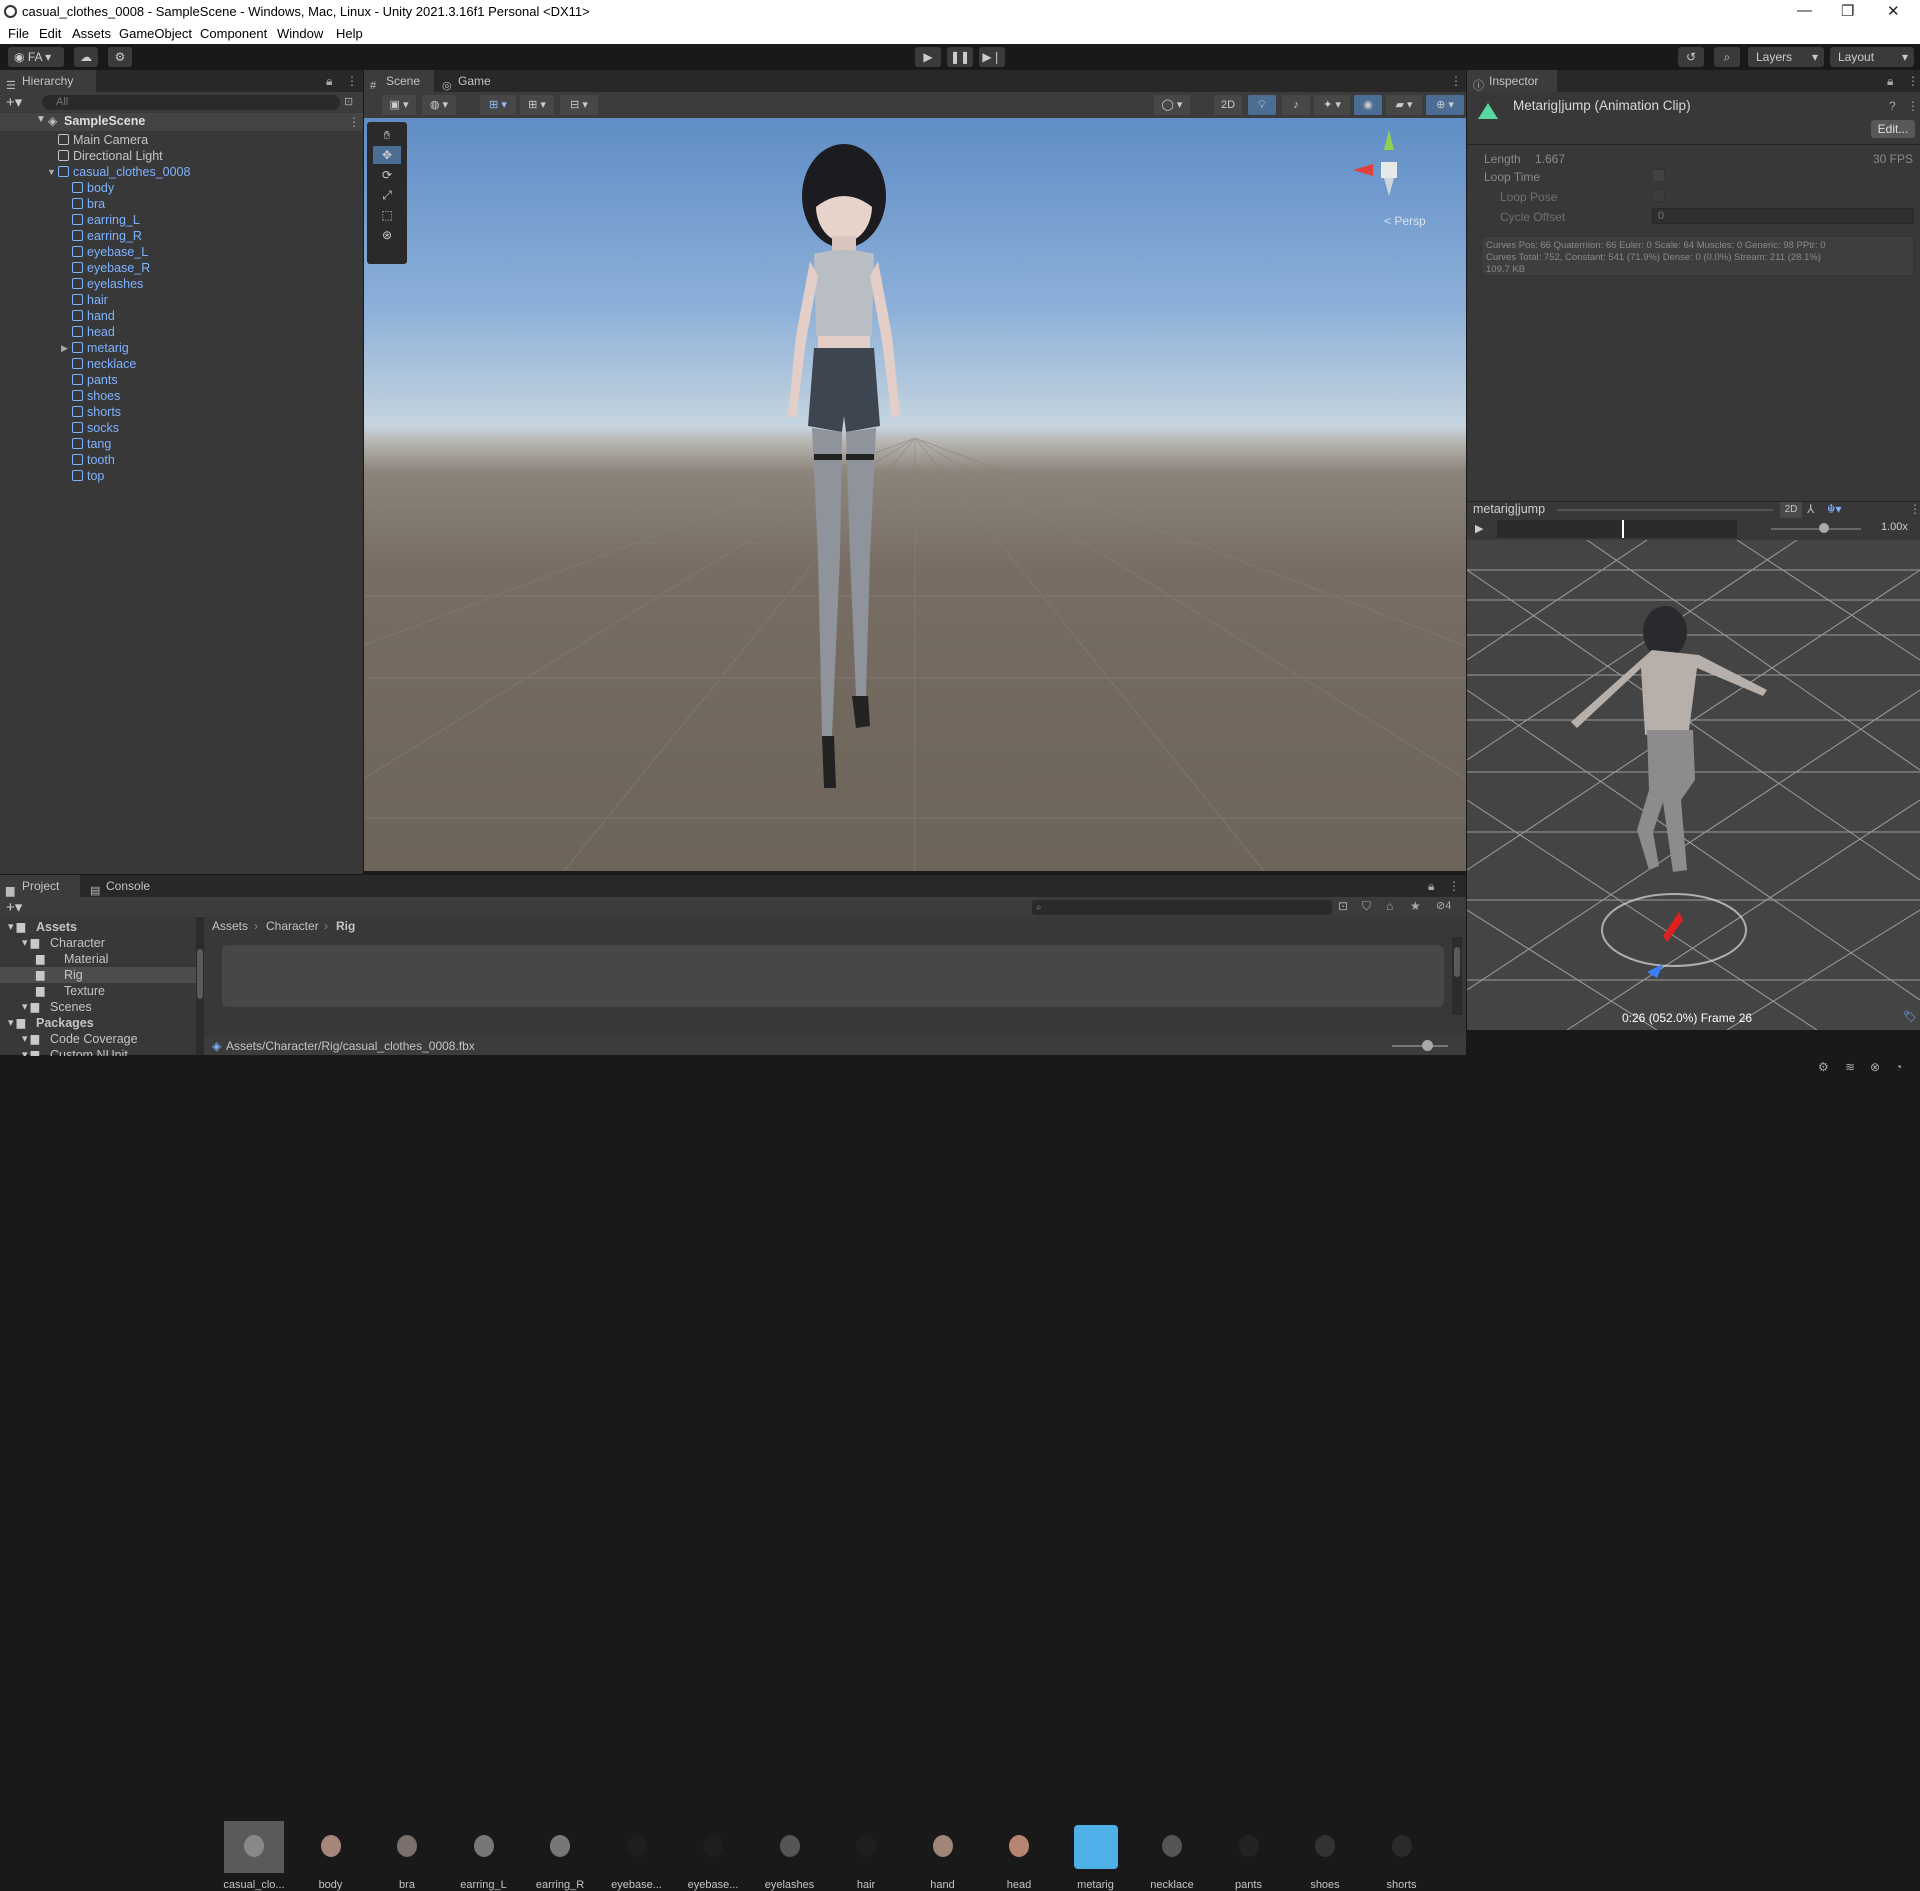  What do you see at coordinates (399, 81) in the screenshot?
I see `tab-scene: # Scene` at bounding box center [399, 81].